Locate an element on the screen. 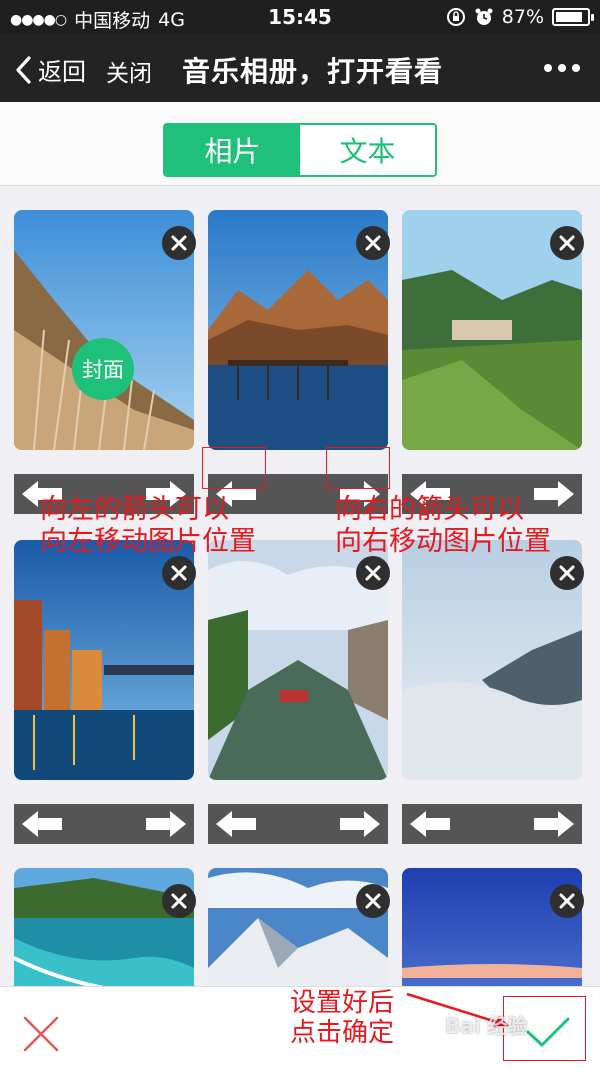  tab-text: 文本 is located at coordinates (367, 150).